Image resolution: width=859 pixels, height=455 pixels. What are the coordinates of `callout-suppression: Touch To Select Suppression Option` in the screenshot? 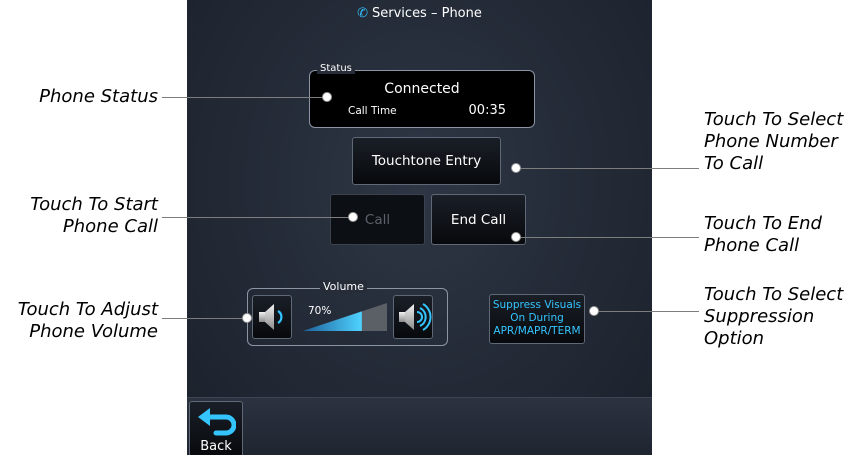 It's located at (774, 316).